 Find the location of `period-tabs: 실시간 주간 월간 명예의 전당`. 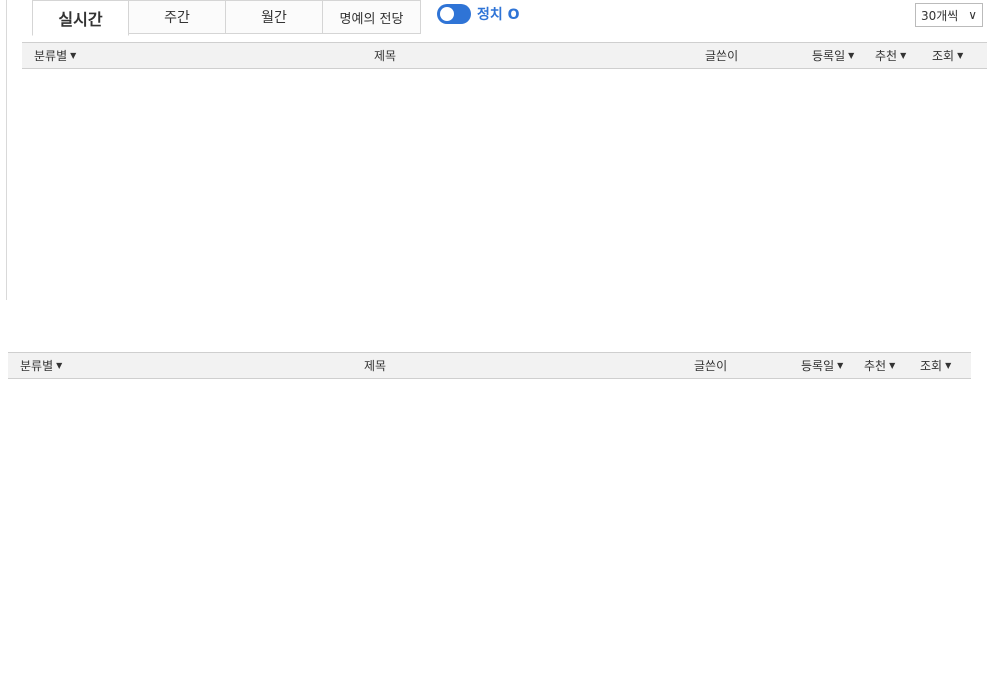

period-tabs: 실시간 주간 월간 명예의 전당 is located at coordinates (226, 19).